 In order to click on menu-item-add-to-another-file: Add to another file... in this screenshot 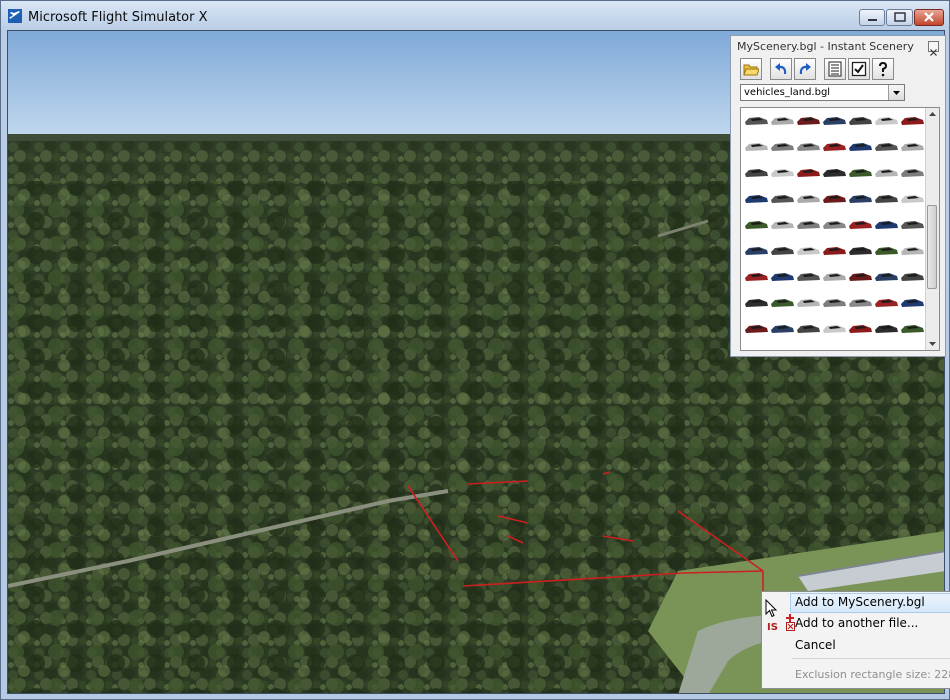, I will do `click(856, 623)`.